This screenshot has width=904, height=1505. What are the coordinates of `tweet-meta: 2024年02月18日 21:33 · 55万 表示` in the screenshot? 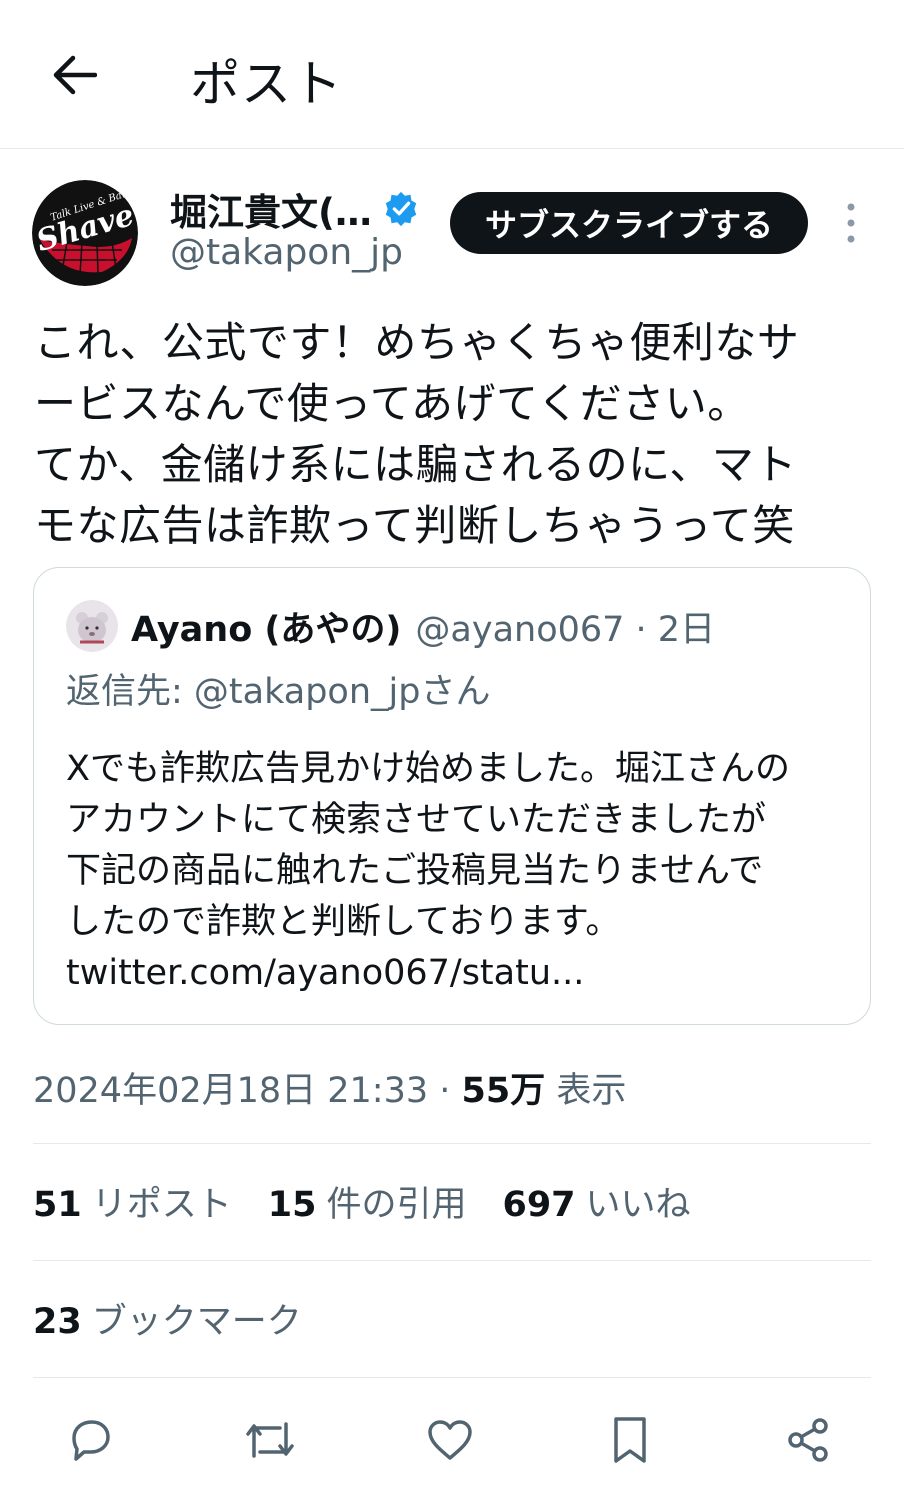 It's located at (329, 1087).